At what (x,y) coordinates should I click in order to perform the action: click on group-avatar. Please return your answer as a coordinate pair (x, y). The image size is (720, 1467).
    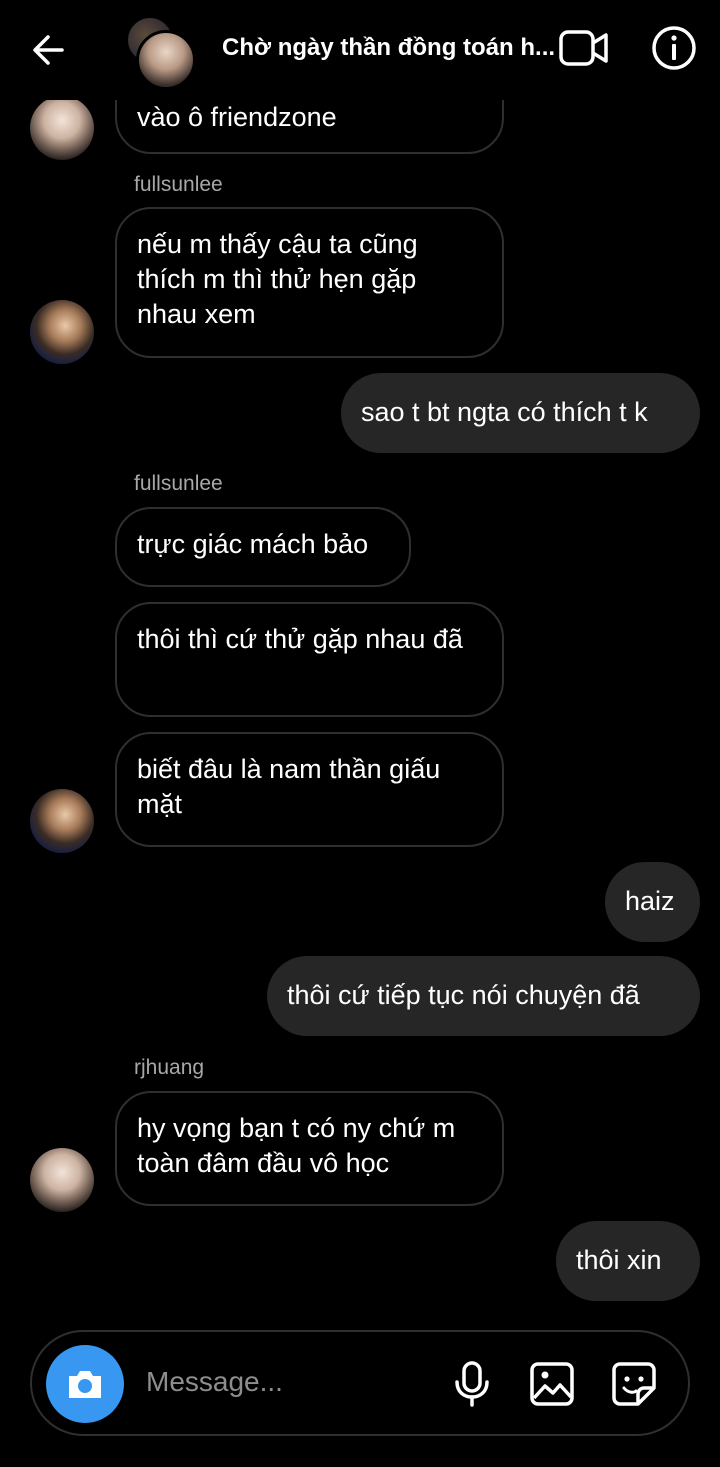
    Looking at the image, I should click on (161, 53).